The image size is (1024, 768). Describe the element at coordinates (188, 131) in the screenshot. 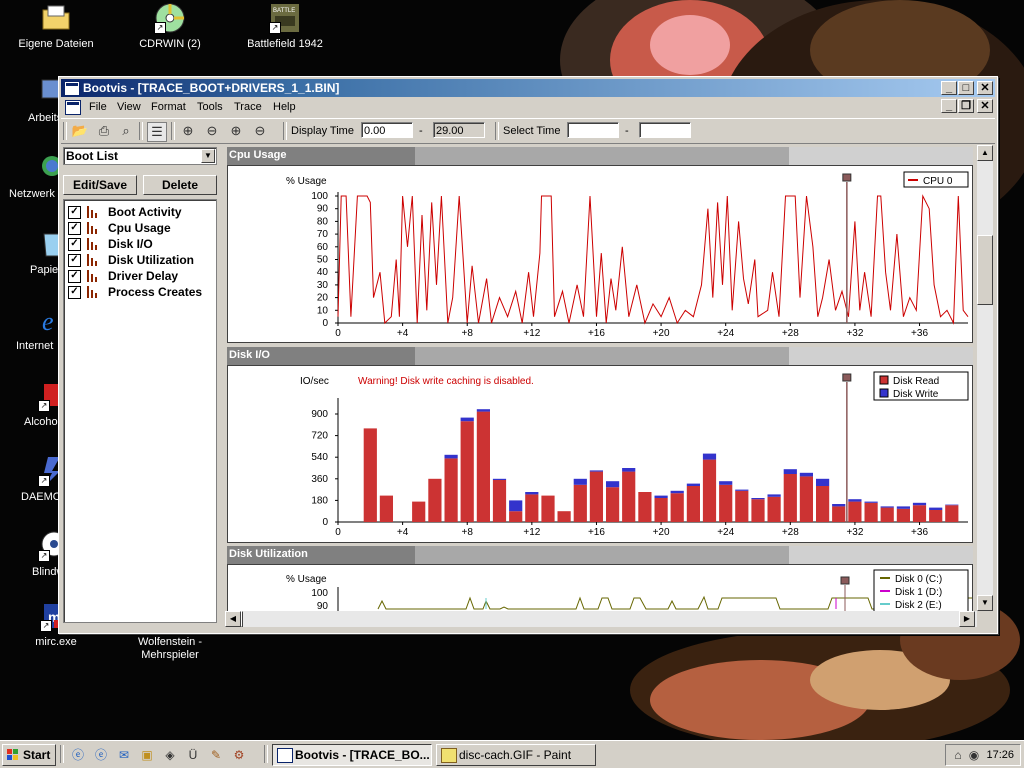

I see `zoom-in-icon: ⊕` at that location.